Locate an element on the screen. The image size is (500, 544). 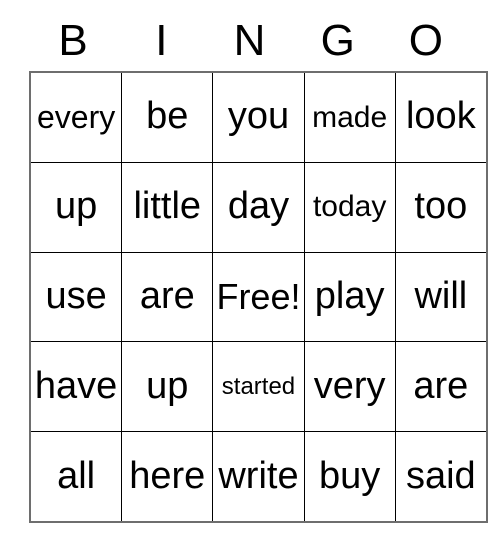
bingo-header-letter-n: N is located at coordinates (249, 40).